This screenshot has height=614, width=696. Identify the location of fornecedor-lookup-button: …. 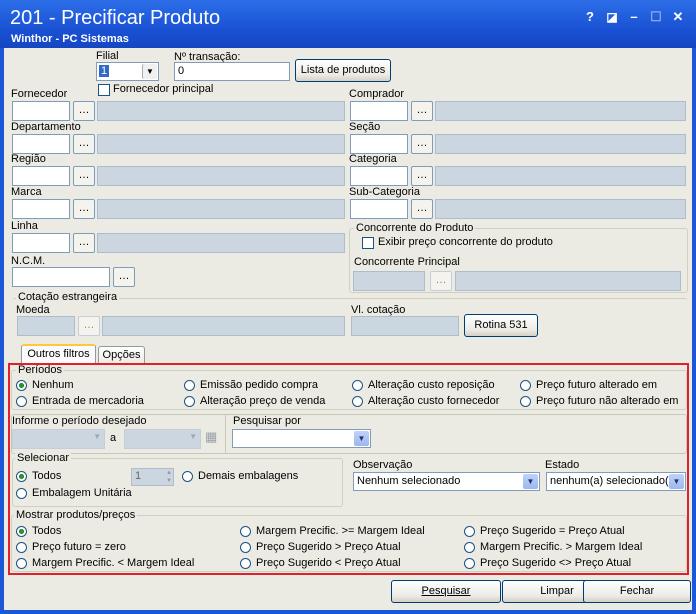
(84, 111).